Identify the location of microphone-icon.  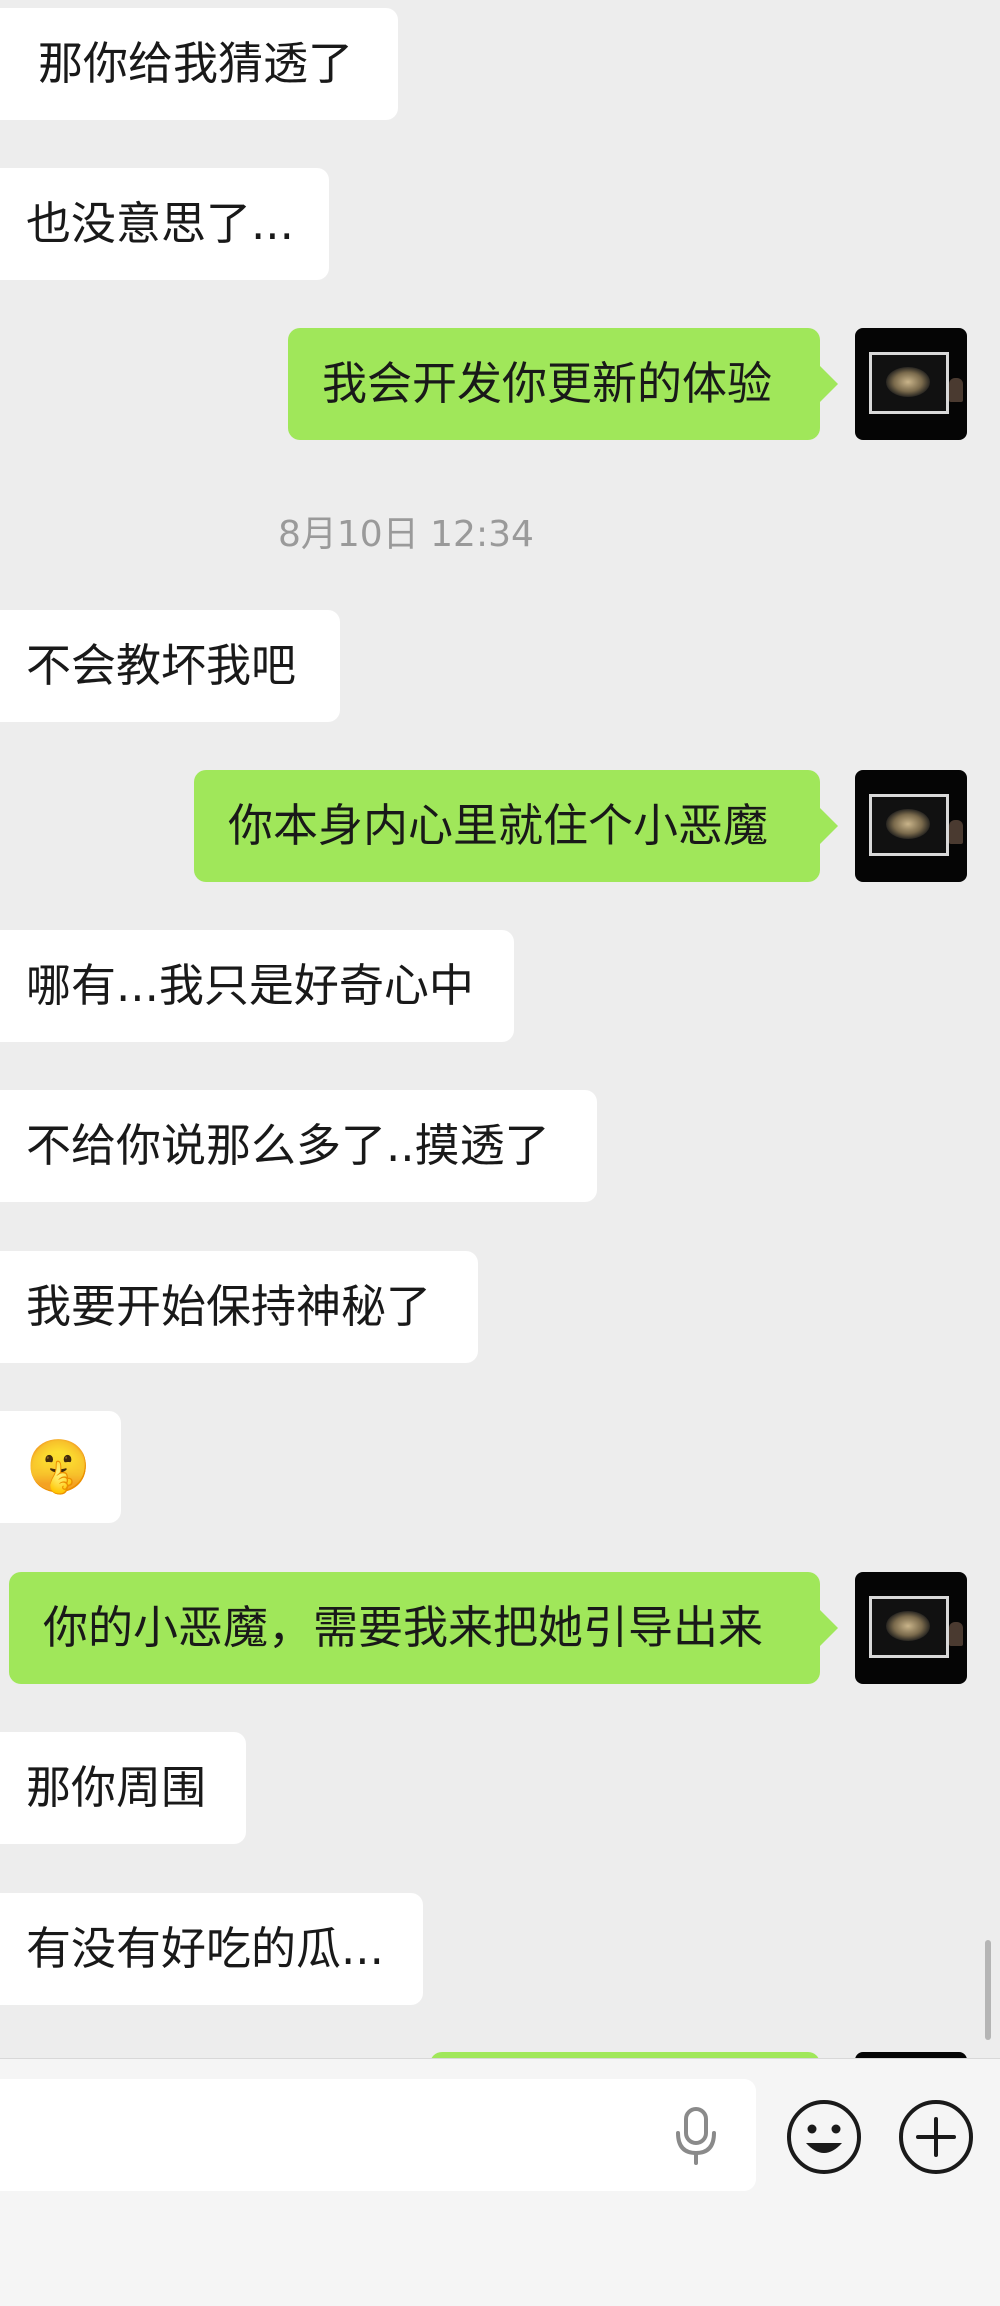
(696, 2136).